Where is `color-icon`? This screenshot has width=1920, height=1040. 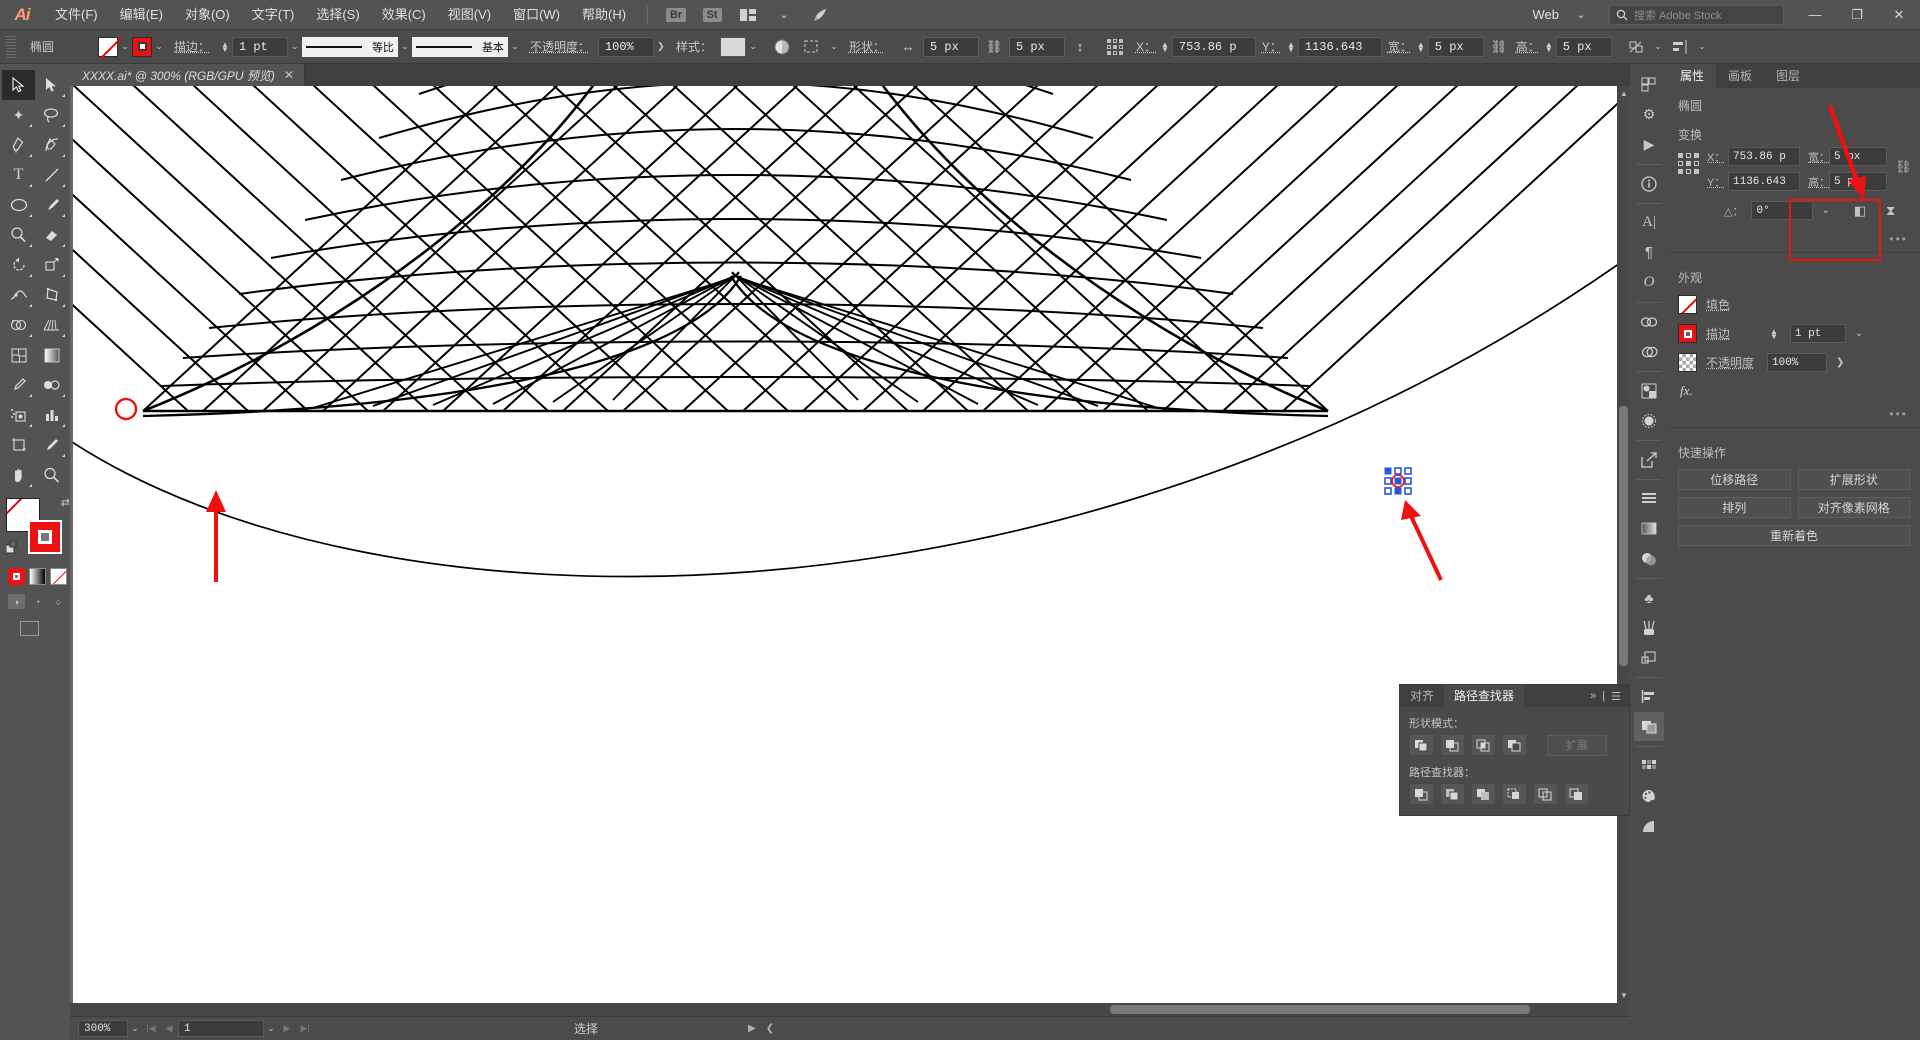
color-icon is located at coordinates (1649, 795).